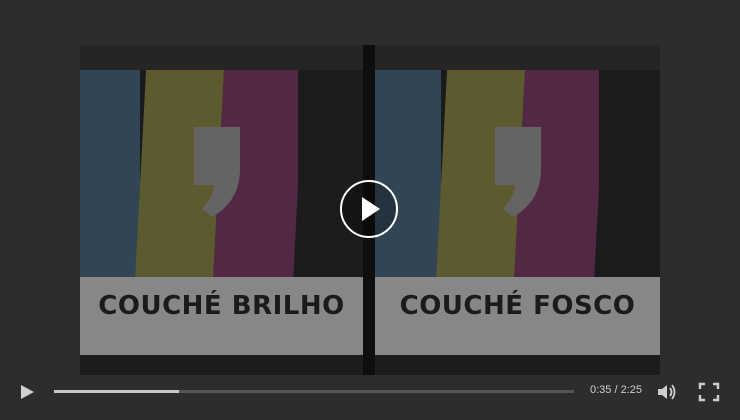 This screenshot has height=420, width=740. I want to click on fullscreen-button, so click(709, 392).